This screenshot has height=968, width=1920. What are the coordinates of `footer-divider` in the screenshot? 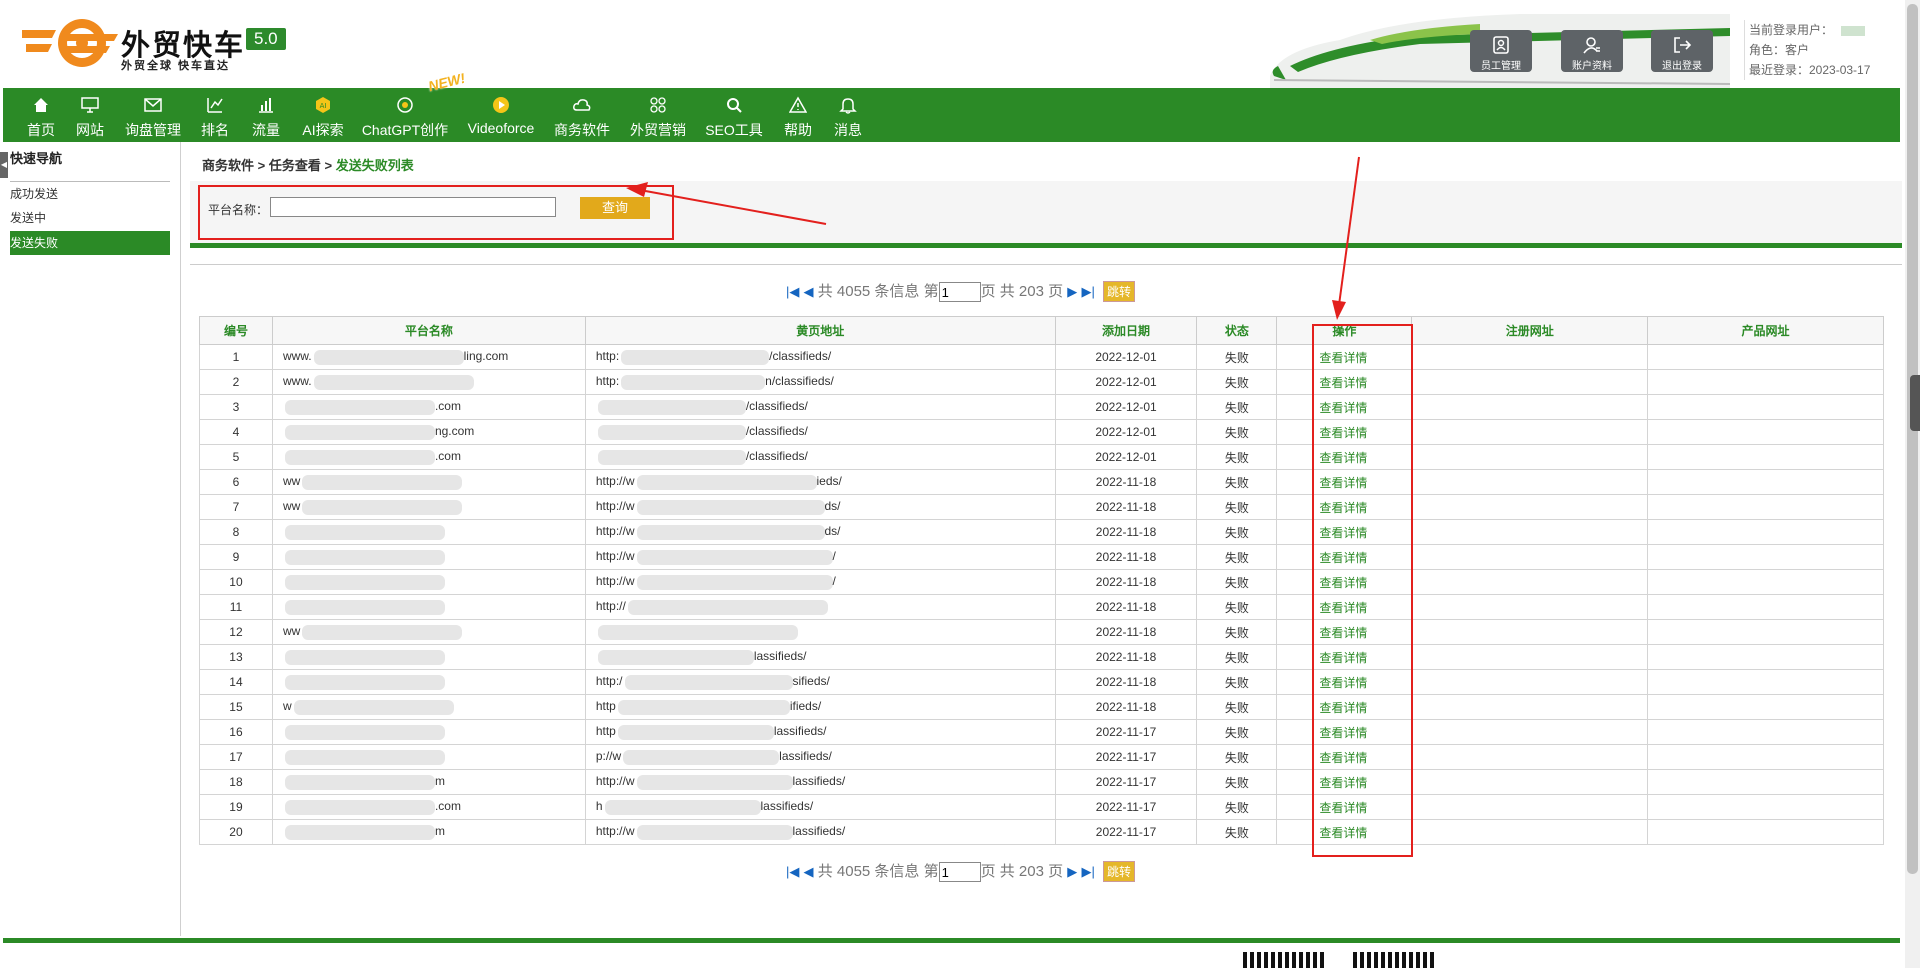 It's located at (951, 940).